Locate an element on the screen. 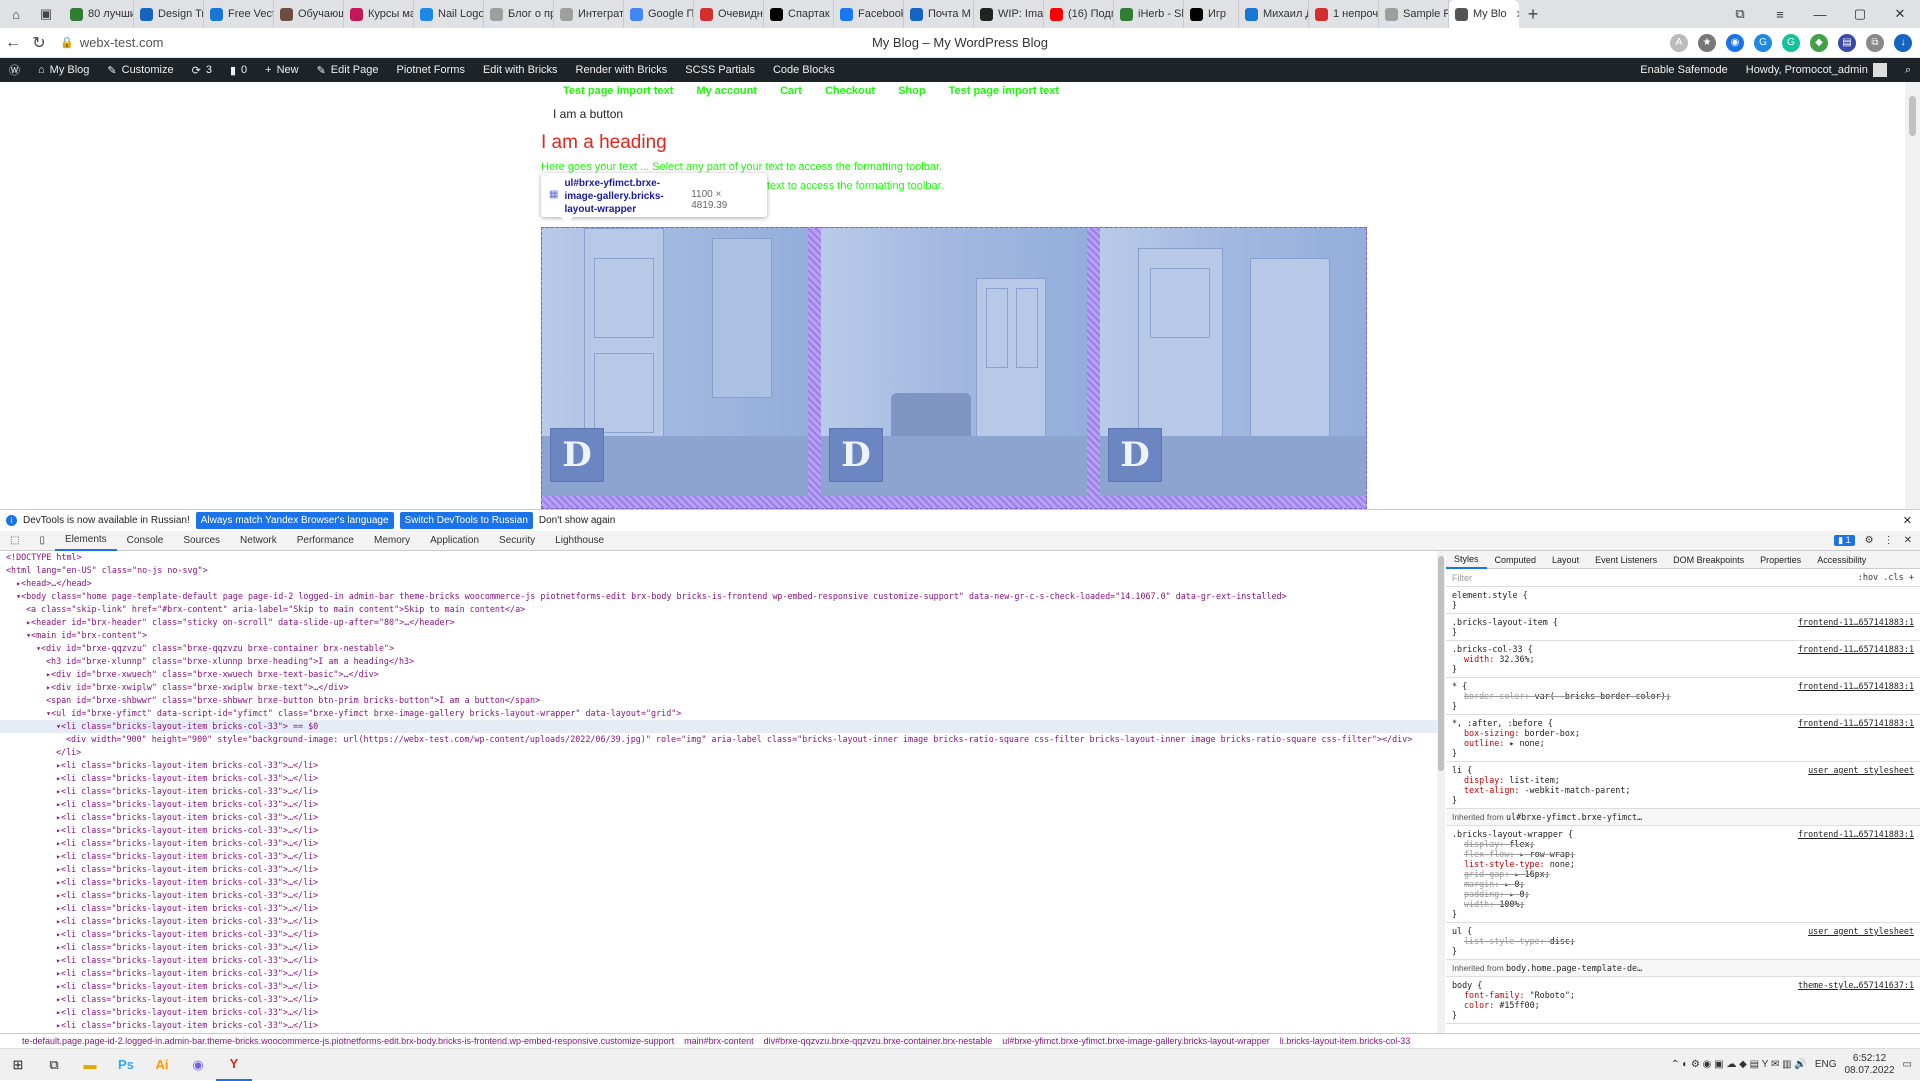 The width and height of the screenshot is (1920, 1081). close-icon: ✕ is located at coordinates (1907, 520).